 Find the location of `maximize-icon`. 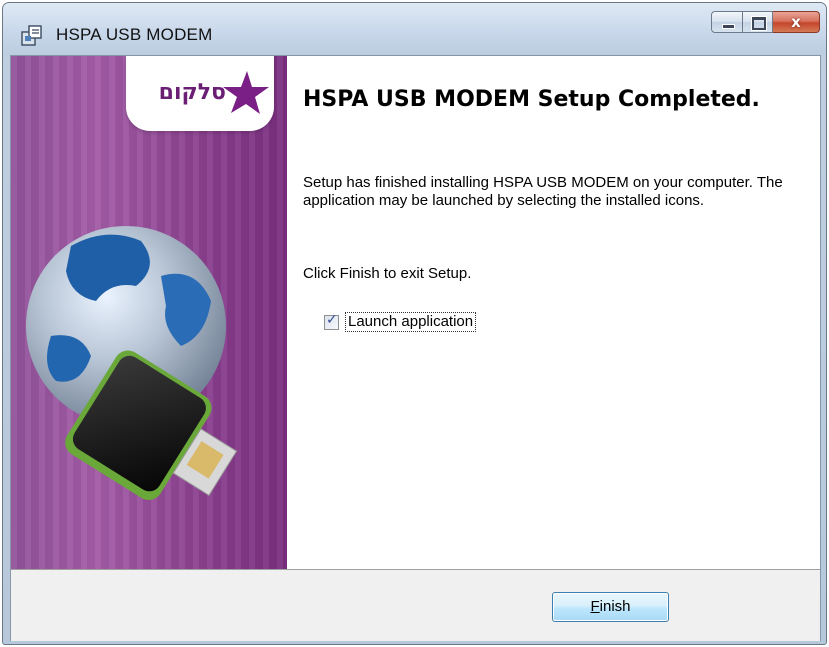

maximize-icon is located at coordinates (759, 23).